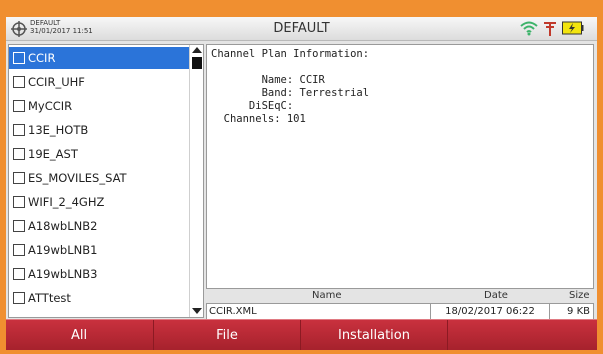 This screenshot has height=354, width=603. What do you see at coordinates (99, 82) in the screenshot?
I see `list-item: CCIR_UHF` at bounding box center [99, 82].